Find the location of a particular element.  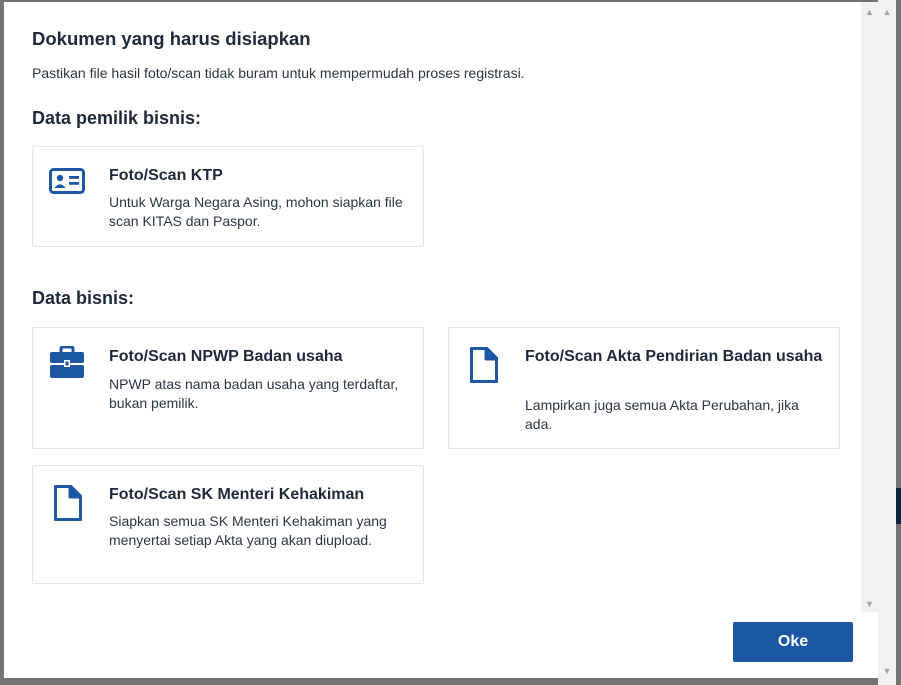

ktp-title: Foto/Scan KTP is located at coordinates (166, 175).